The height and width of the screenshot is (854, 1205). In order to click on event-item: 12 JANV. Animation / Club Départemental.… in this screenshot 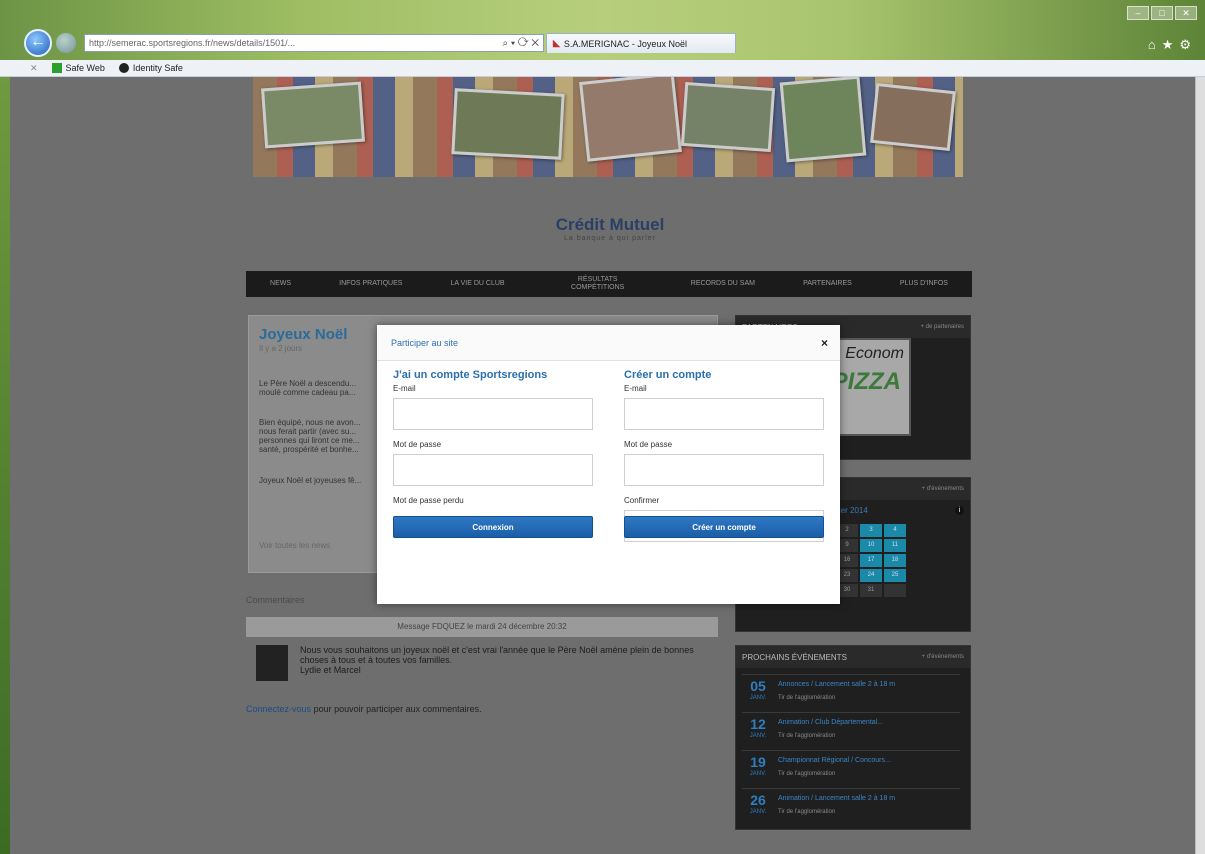, I will do `click(851, 730)`.